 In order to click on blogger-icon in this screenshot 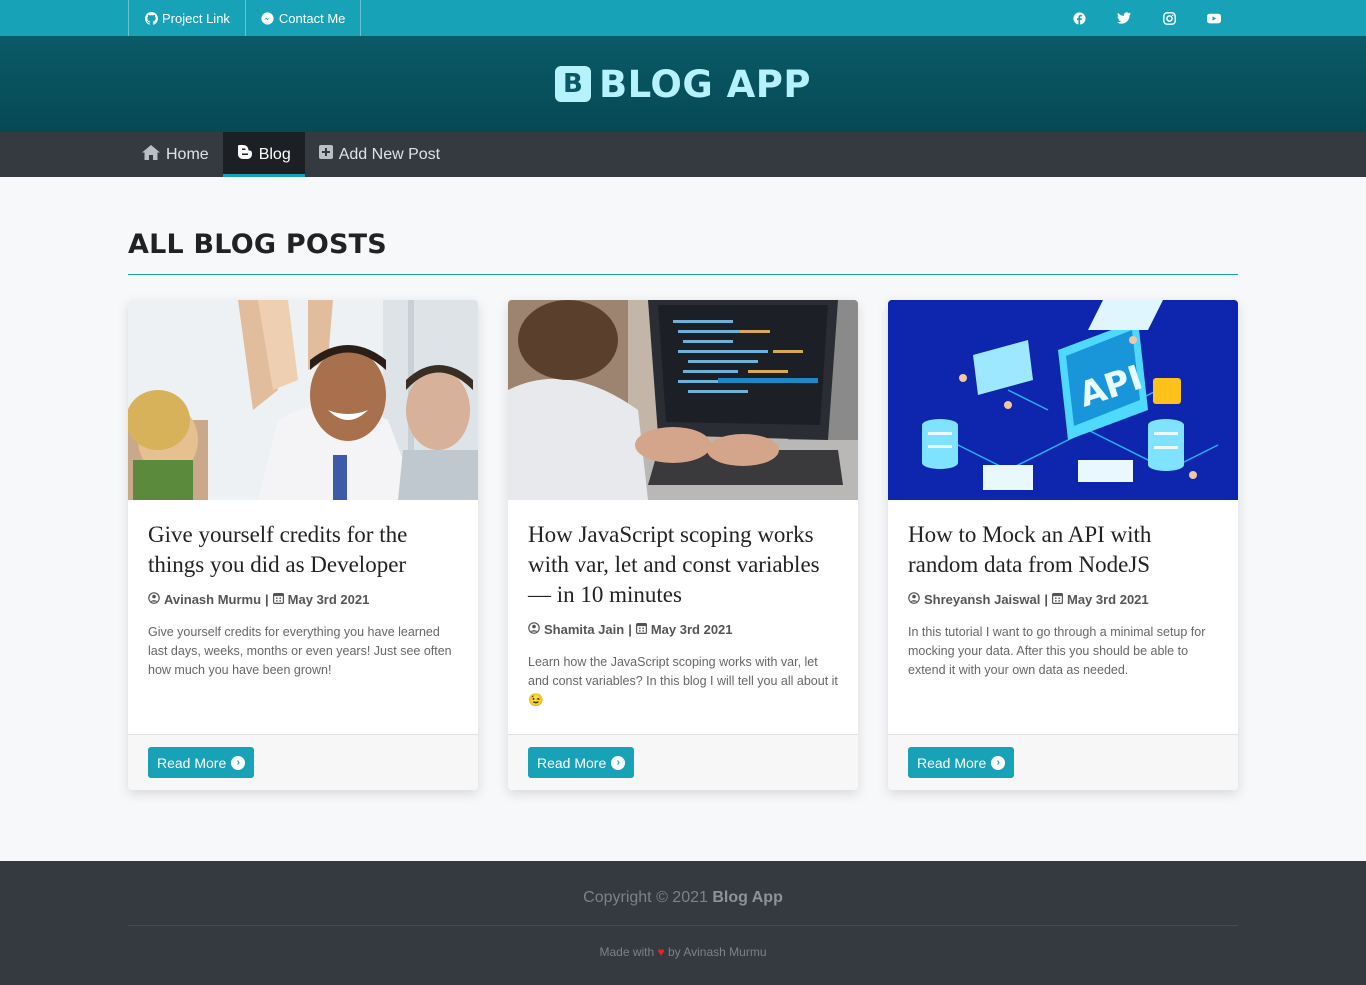, I will do `click(245, 154)`.